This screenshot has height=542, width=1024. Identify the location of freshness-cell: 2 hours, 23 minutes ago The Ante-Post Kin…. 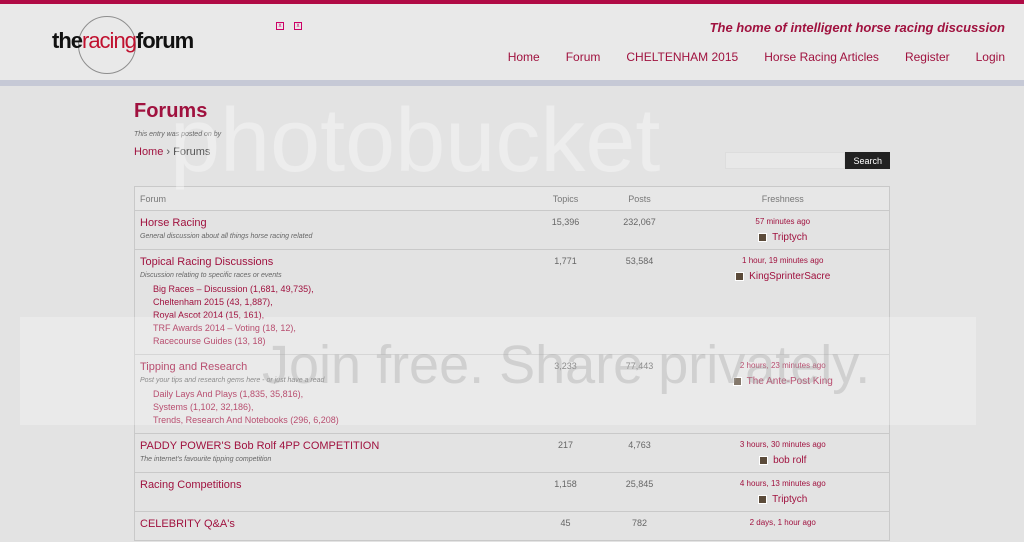
(783, 394).